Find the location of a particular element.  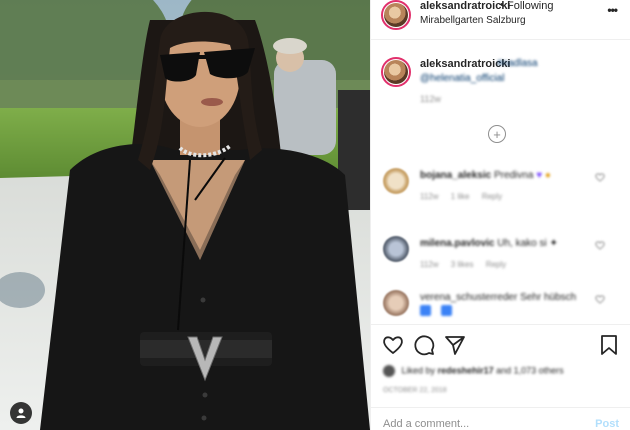

heart-emoji-icon: ♥ is located at coordinates (539, 175).